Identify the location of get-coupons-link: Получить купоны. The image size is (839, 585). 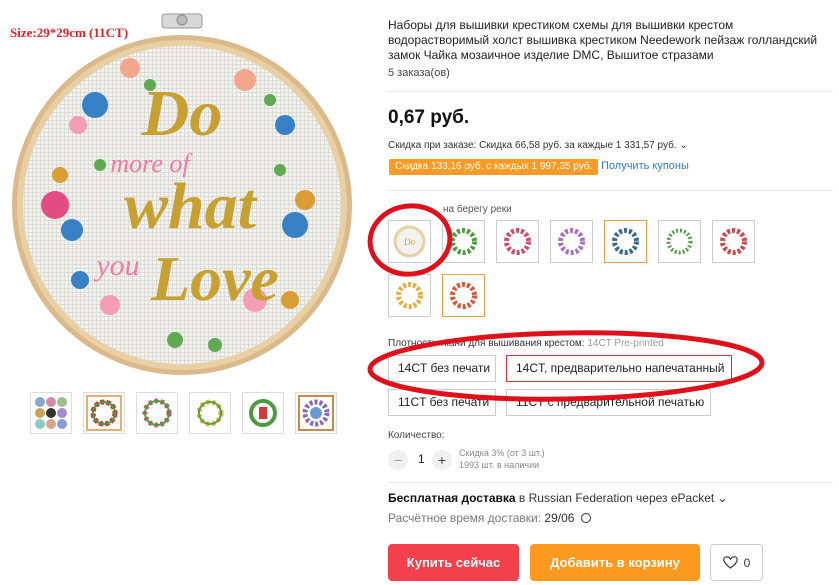
(645, 166).